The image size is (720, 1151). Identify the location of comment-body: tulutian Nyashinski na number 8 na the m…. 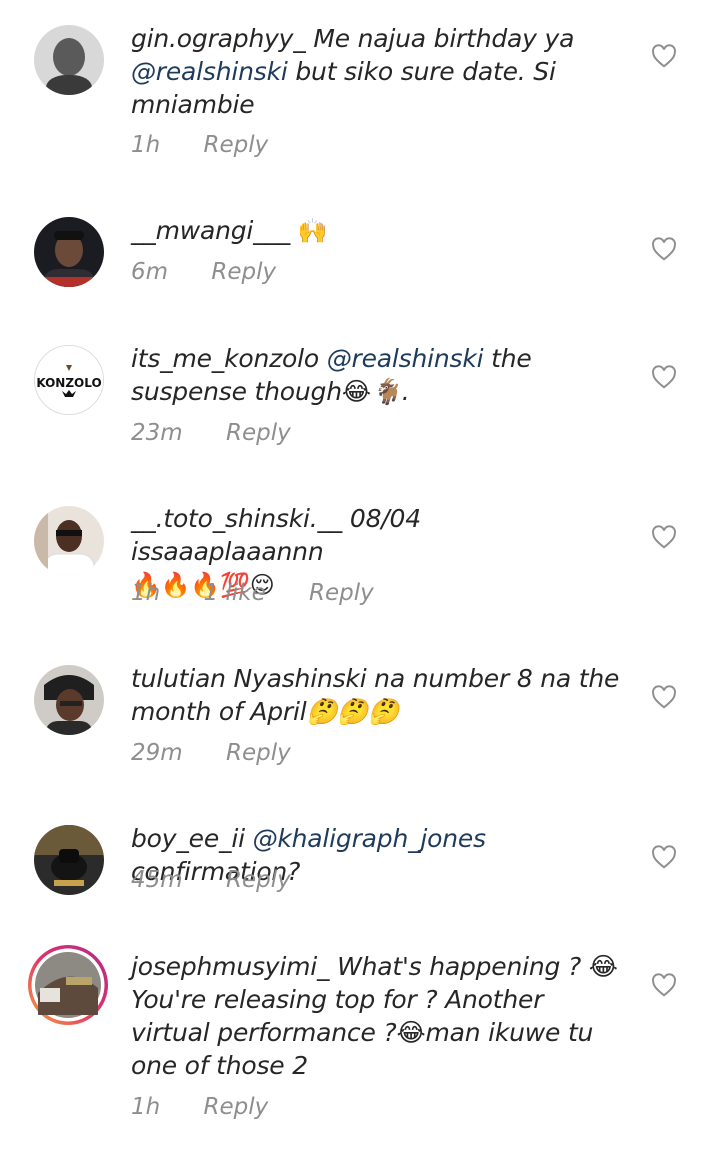
(375, 695).